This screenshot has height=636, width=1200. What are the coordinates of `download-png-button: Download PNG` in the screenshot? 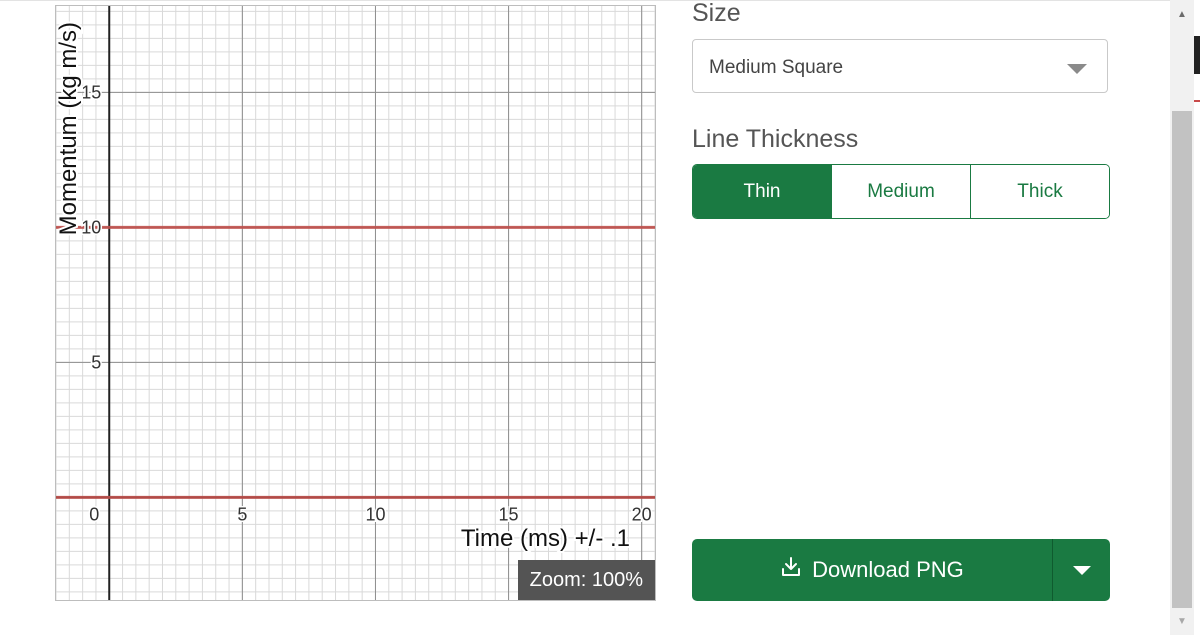 It's located at (872, 570).